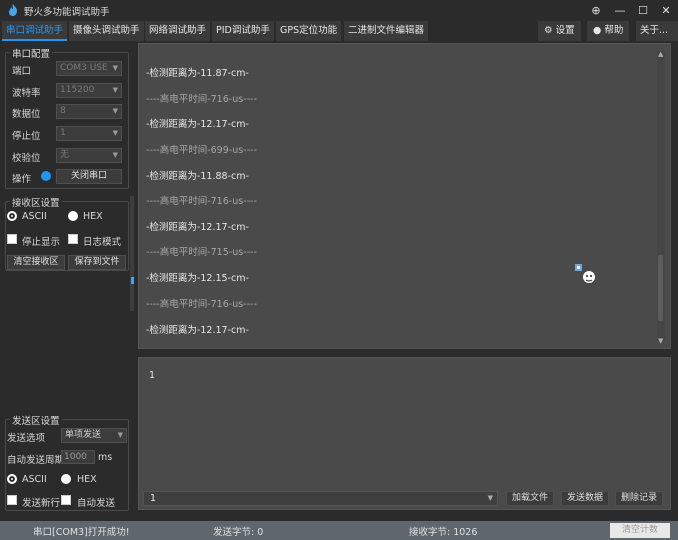 This screenshot has width=678, height=540. What do you see at coordinates (34, 216) in the screenshot?
I see `recv-ascii-label: ASCII` at bounding box center [34, 216].